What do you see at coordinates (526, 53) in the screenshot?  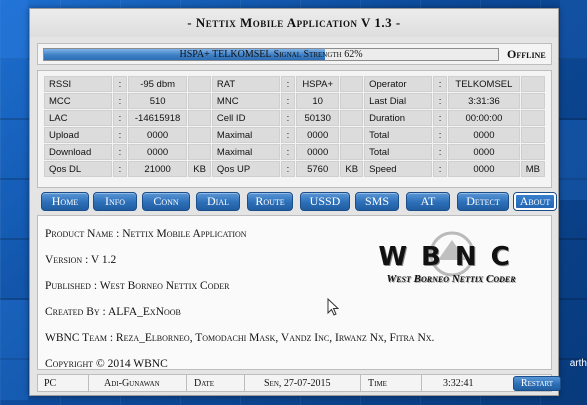 I see `connection-status: Offline` at bounding box center [526, 53].